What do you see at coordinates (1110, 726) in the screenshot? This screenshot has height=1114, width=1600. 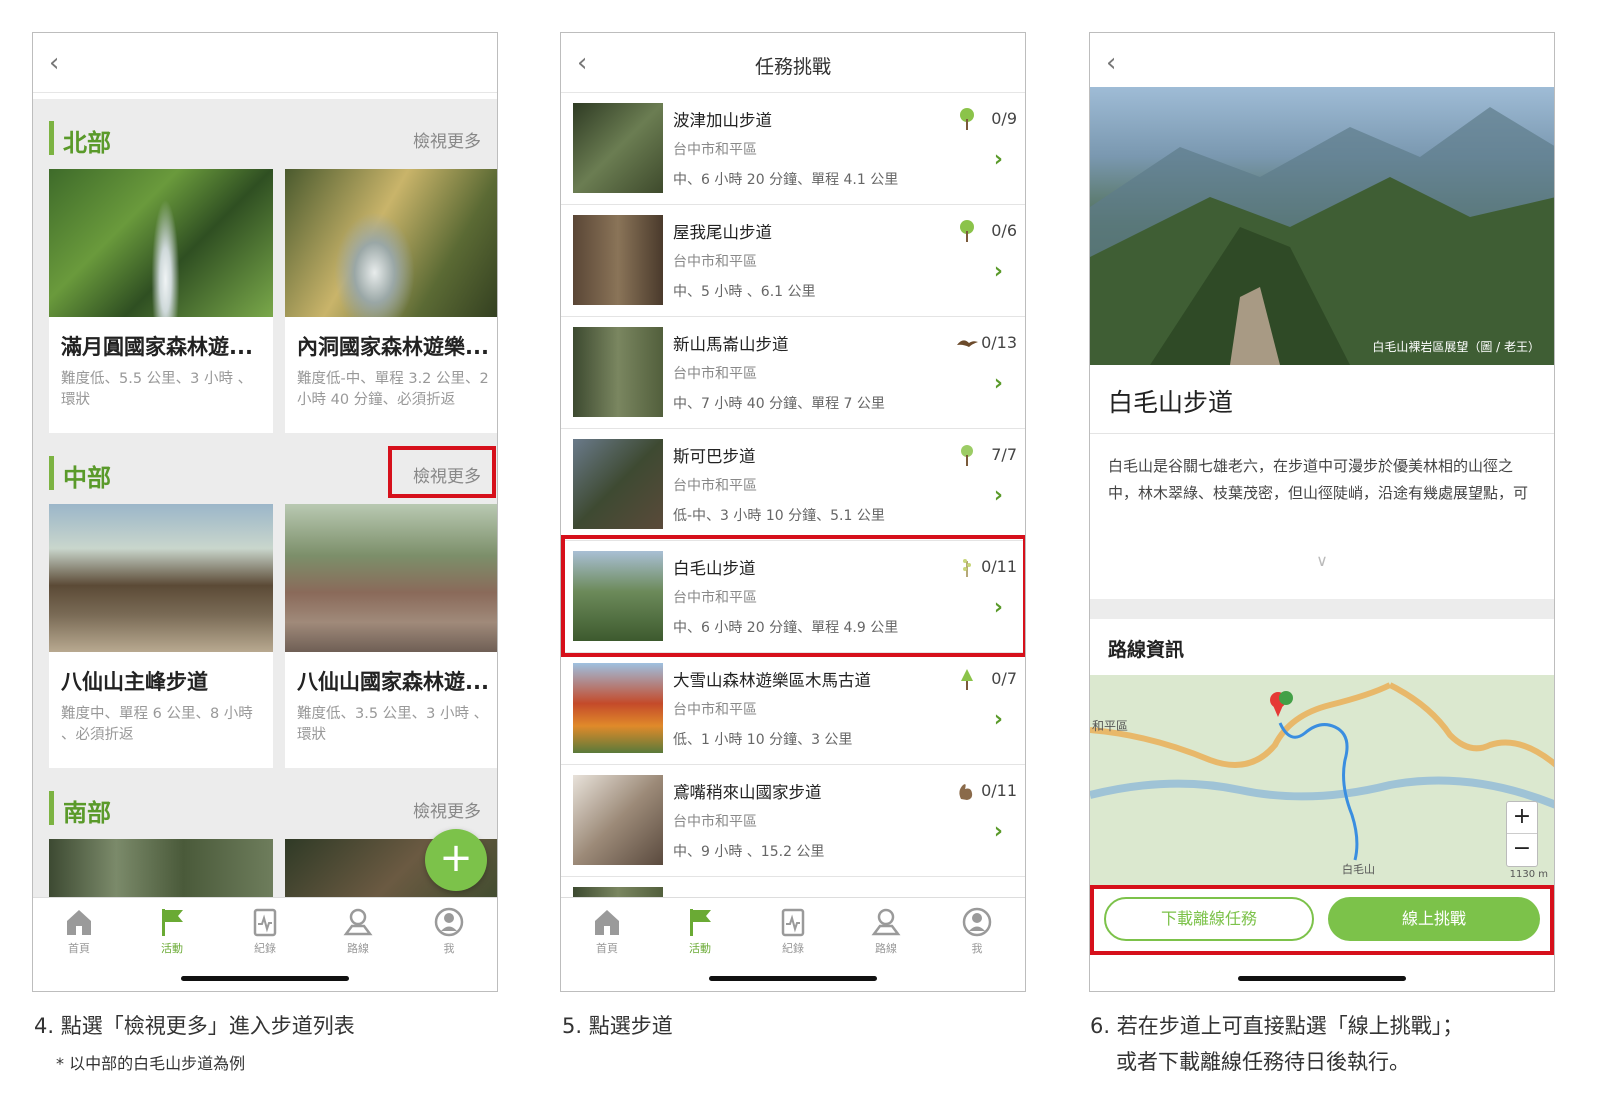 I see `map-district-label: 和平區` at bounding box center [1110, 726].